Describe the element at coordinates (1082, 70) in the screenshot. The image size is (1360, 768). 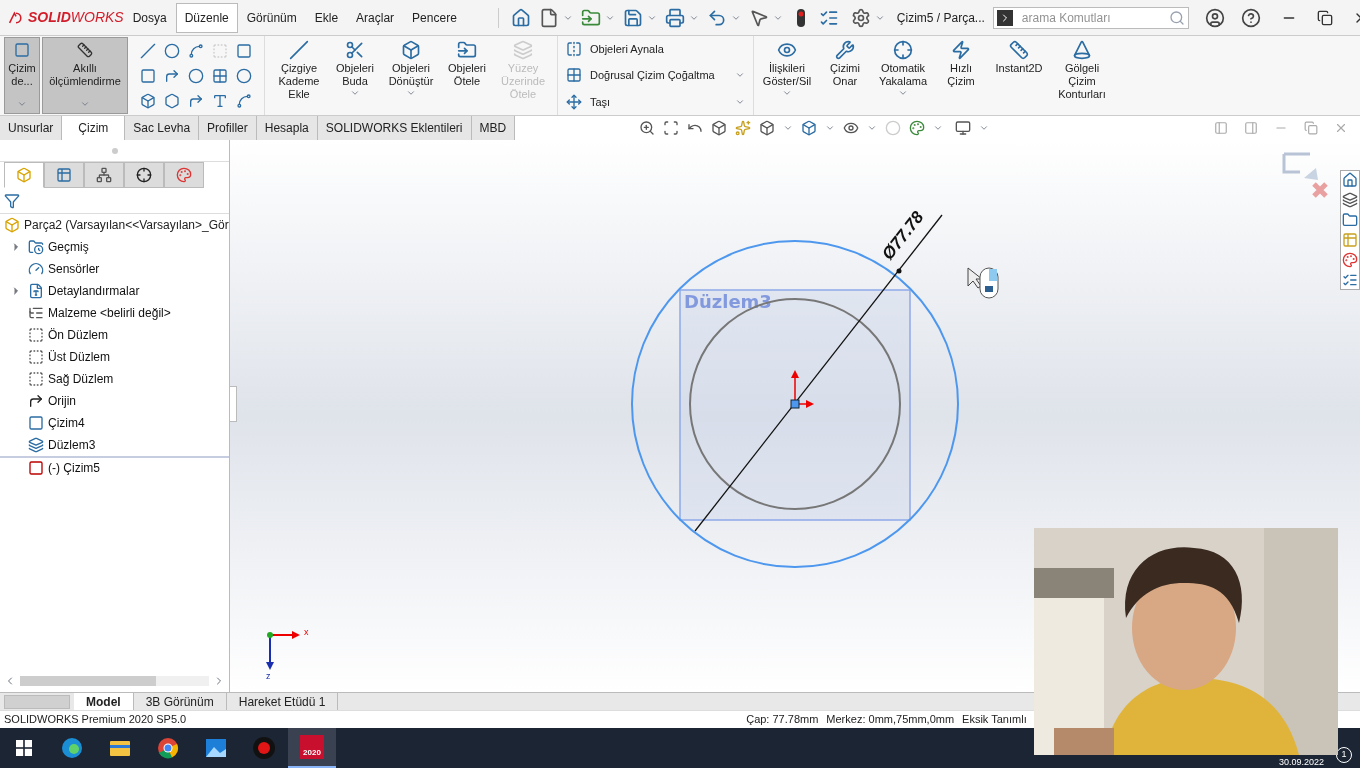
I see `ribbon-command-button: Gölgeli Çizim Konturları` at that location.